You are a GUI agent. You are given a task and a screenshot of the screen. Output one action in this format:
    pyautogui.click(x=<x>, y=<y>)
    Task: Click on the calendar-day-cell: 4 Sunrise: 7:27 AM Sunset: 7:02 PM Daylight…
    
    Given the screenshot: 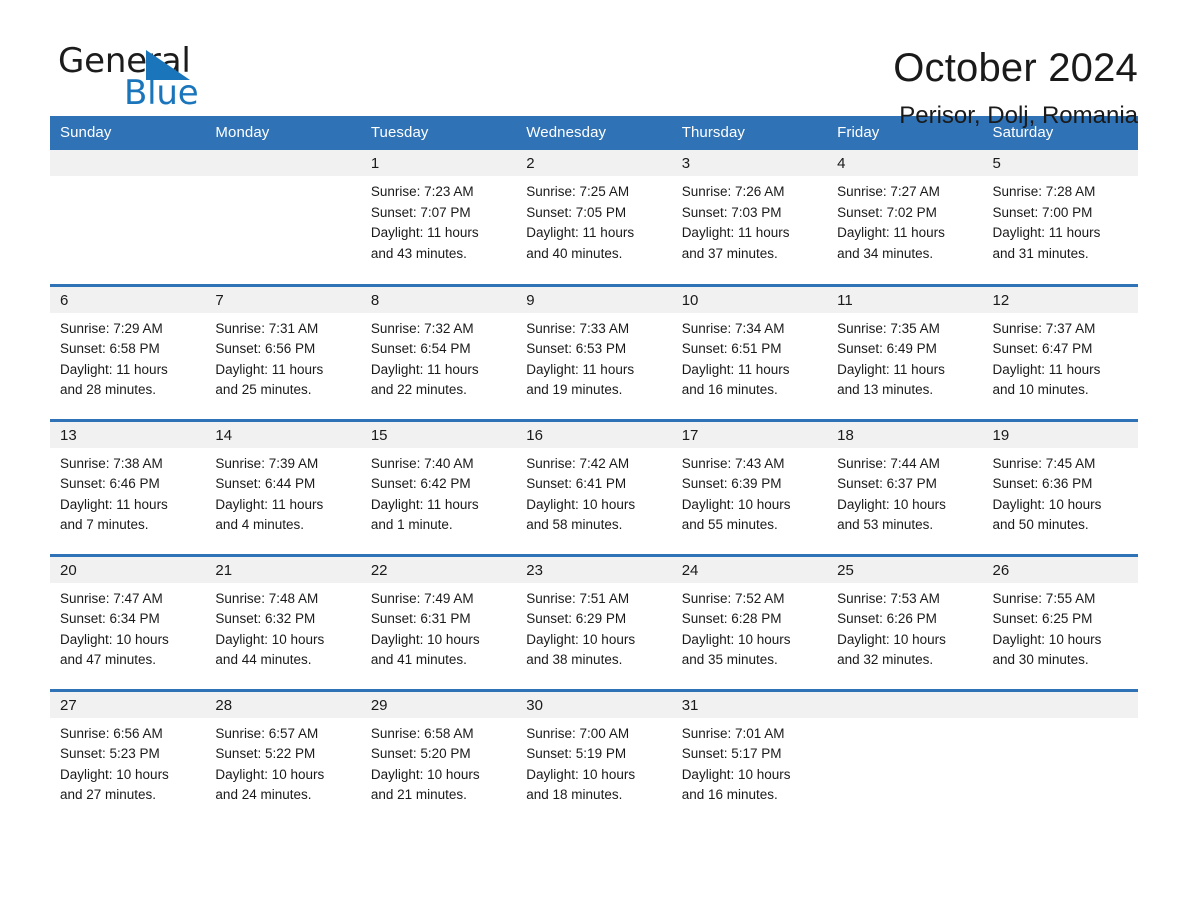 What is the action you would take?
    pyautogui.click(x=905, y=217)
    